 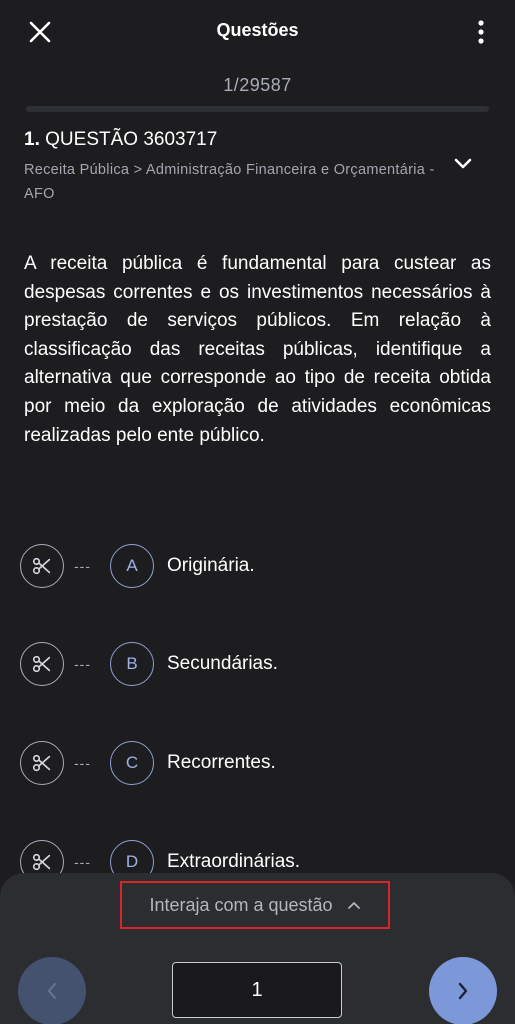 I want to click on previous-question-button, so click(x=52, y=990).